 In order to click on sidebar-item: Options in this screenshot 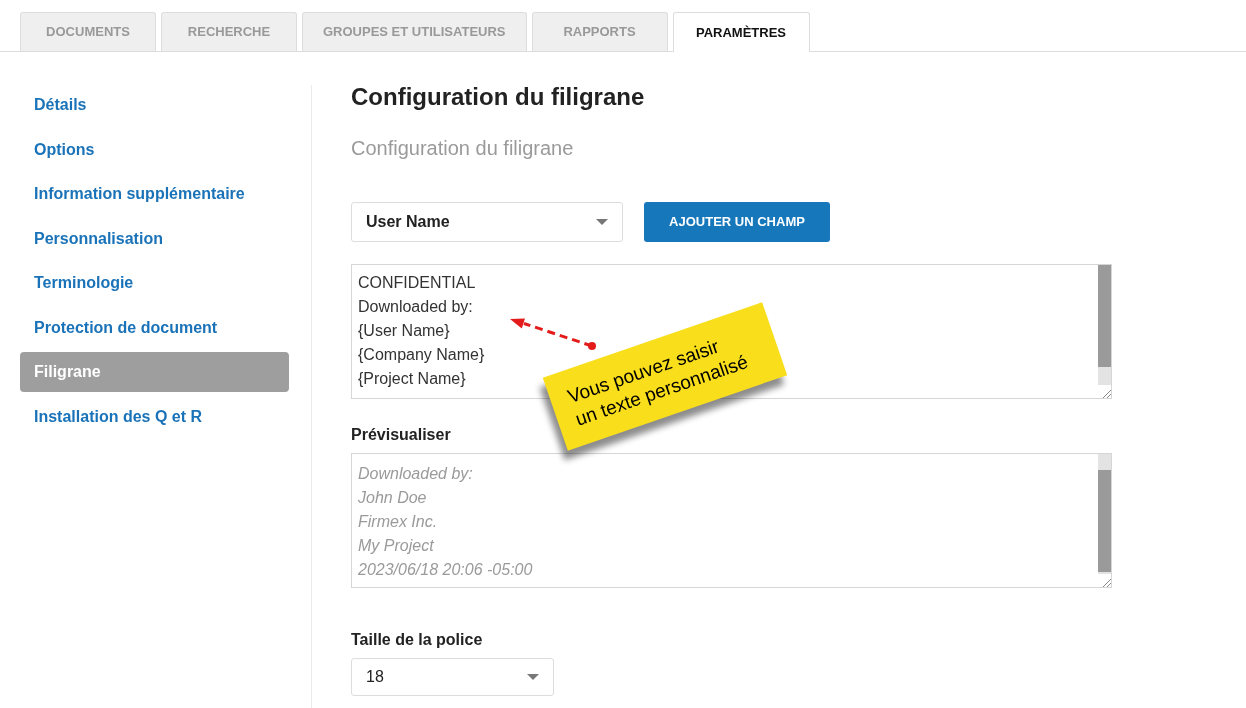, I will do `click(154, 149)`.